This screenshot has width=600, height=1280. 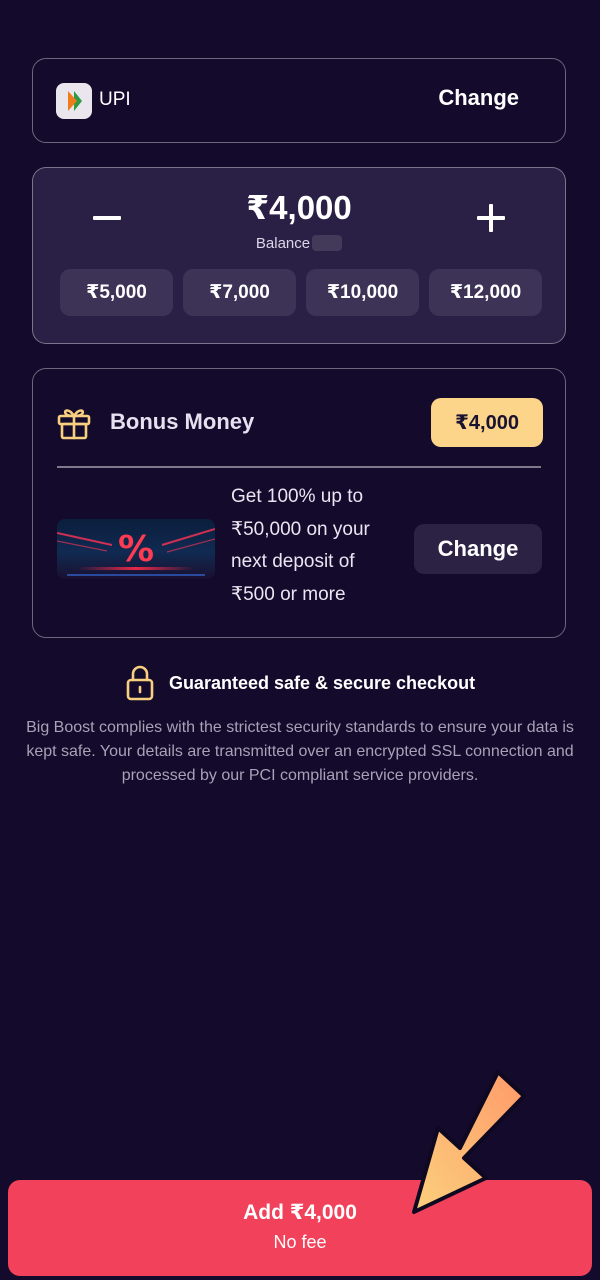 I want to click on plus-icon, so click(x=491, y=218).